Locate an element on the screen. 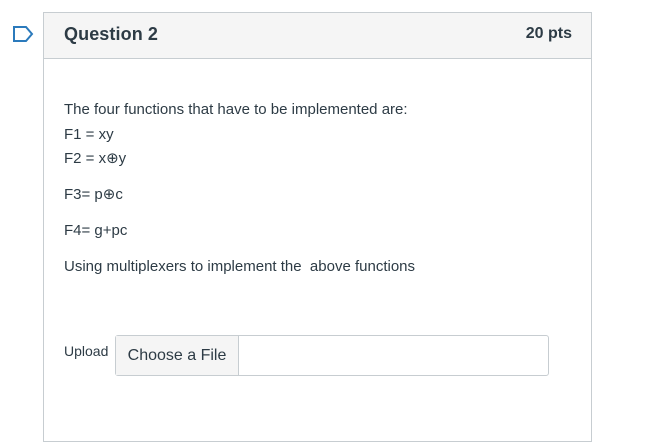 This screenshot has width=659, height=442. question-line: F3= p⊕c is located at coordinates (93, 194).